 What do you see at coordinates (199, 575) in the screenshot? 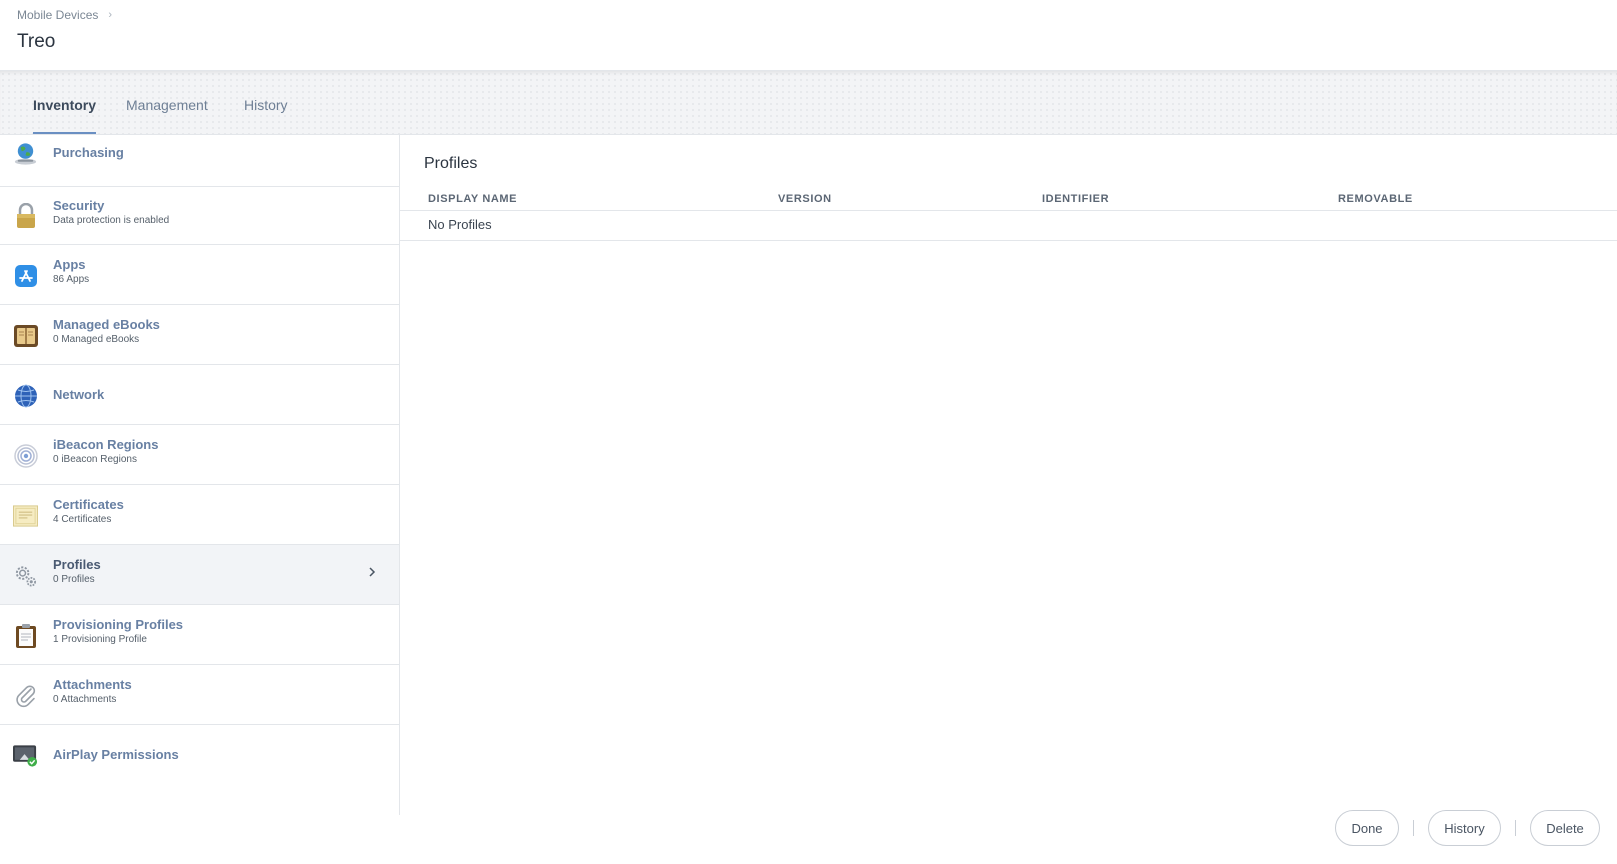
I see `sidebar-item-profiles: Profiles 0 Profiles` at bounding box center [199, 575].